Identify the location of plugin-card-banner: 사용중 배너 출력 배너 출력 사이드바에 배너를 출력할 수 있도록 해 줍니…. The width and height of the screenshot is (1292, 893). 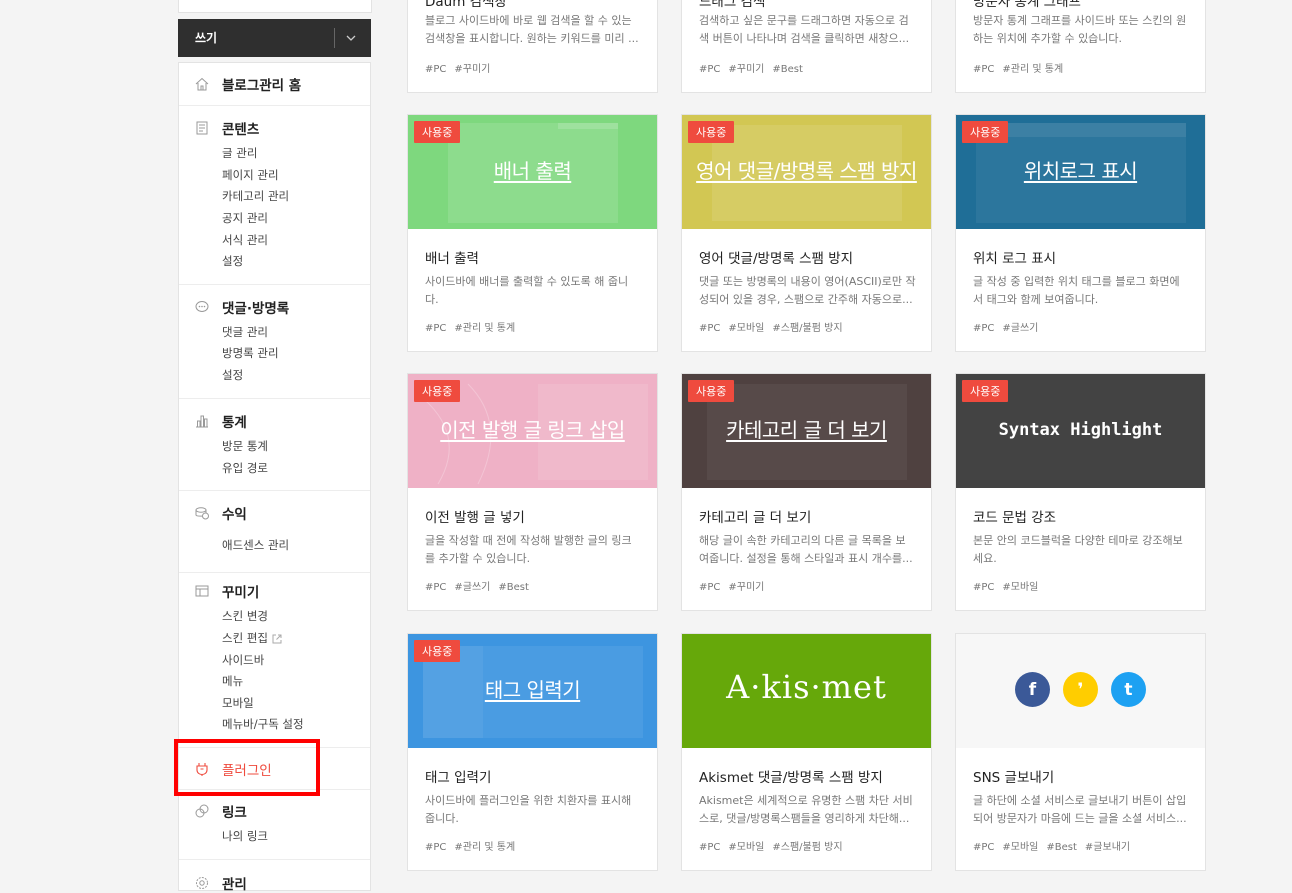
(532, 233).